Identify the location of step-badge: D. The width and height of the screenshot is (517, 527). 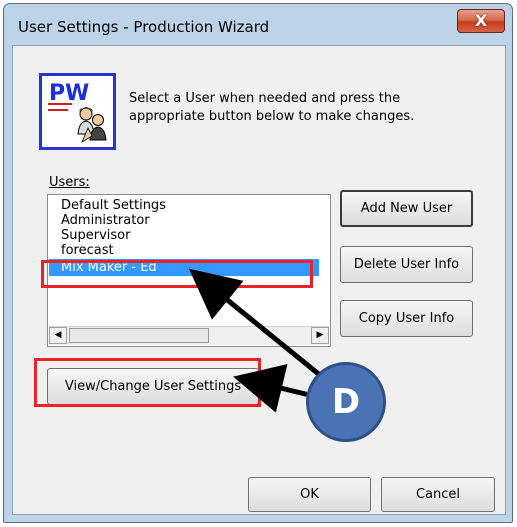
(346, 402).